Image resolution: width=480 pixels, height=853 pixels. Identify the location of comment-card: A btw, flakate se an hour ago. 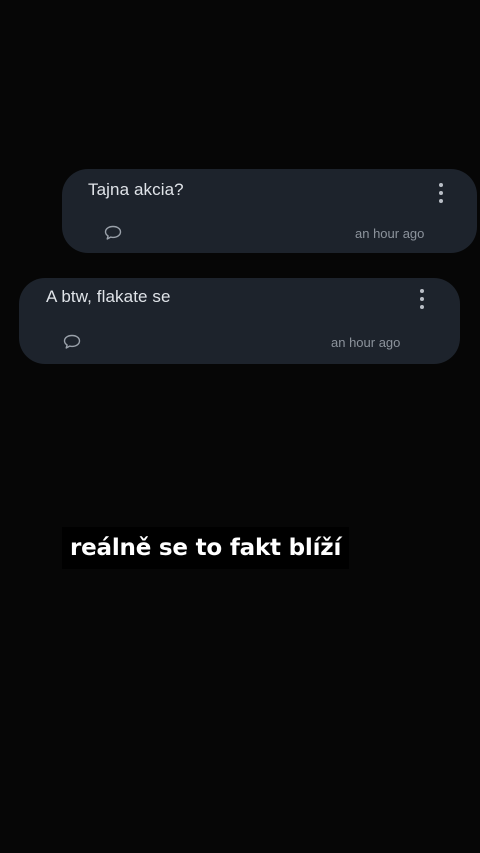
(239, 321).